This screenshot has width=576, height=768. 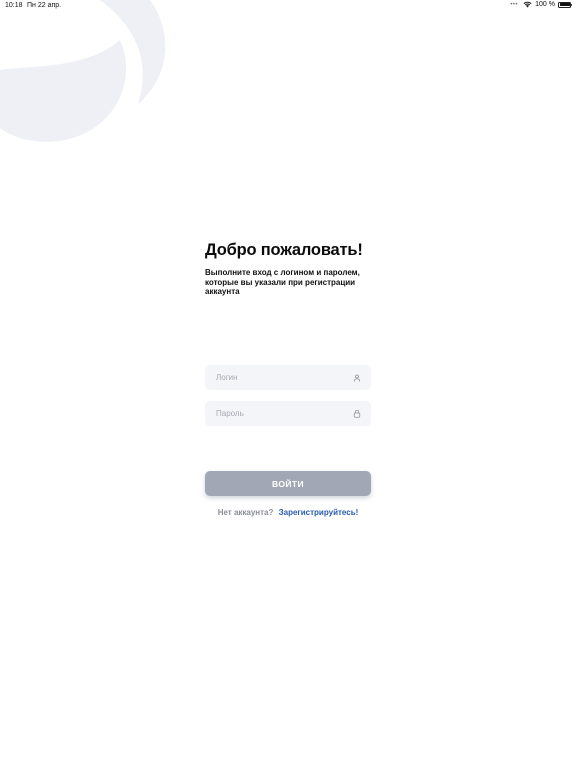 I want to click on register-prompt: Нет аккаунта?, so click(x=245, y=512).